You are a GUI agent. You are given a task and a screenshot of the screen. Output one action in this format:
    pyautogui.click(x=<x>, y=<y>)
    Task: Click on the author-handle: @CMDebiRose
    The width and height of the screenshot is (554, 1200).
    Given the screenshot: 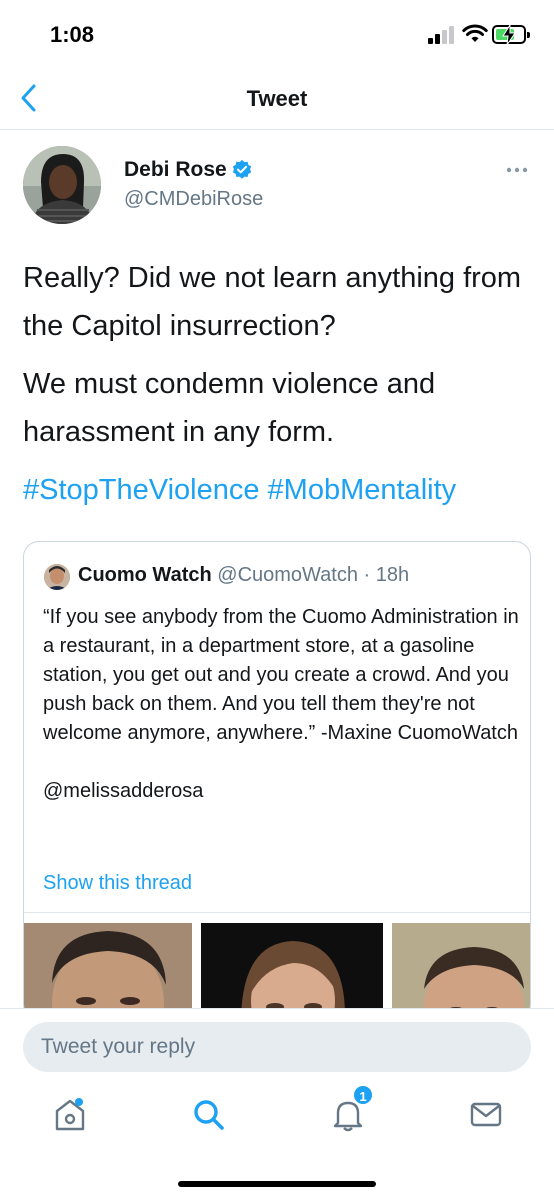 What is the action you would take?
    pyautogui.click(x=193, y=199)
    